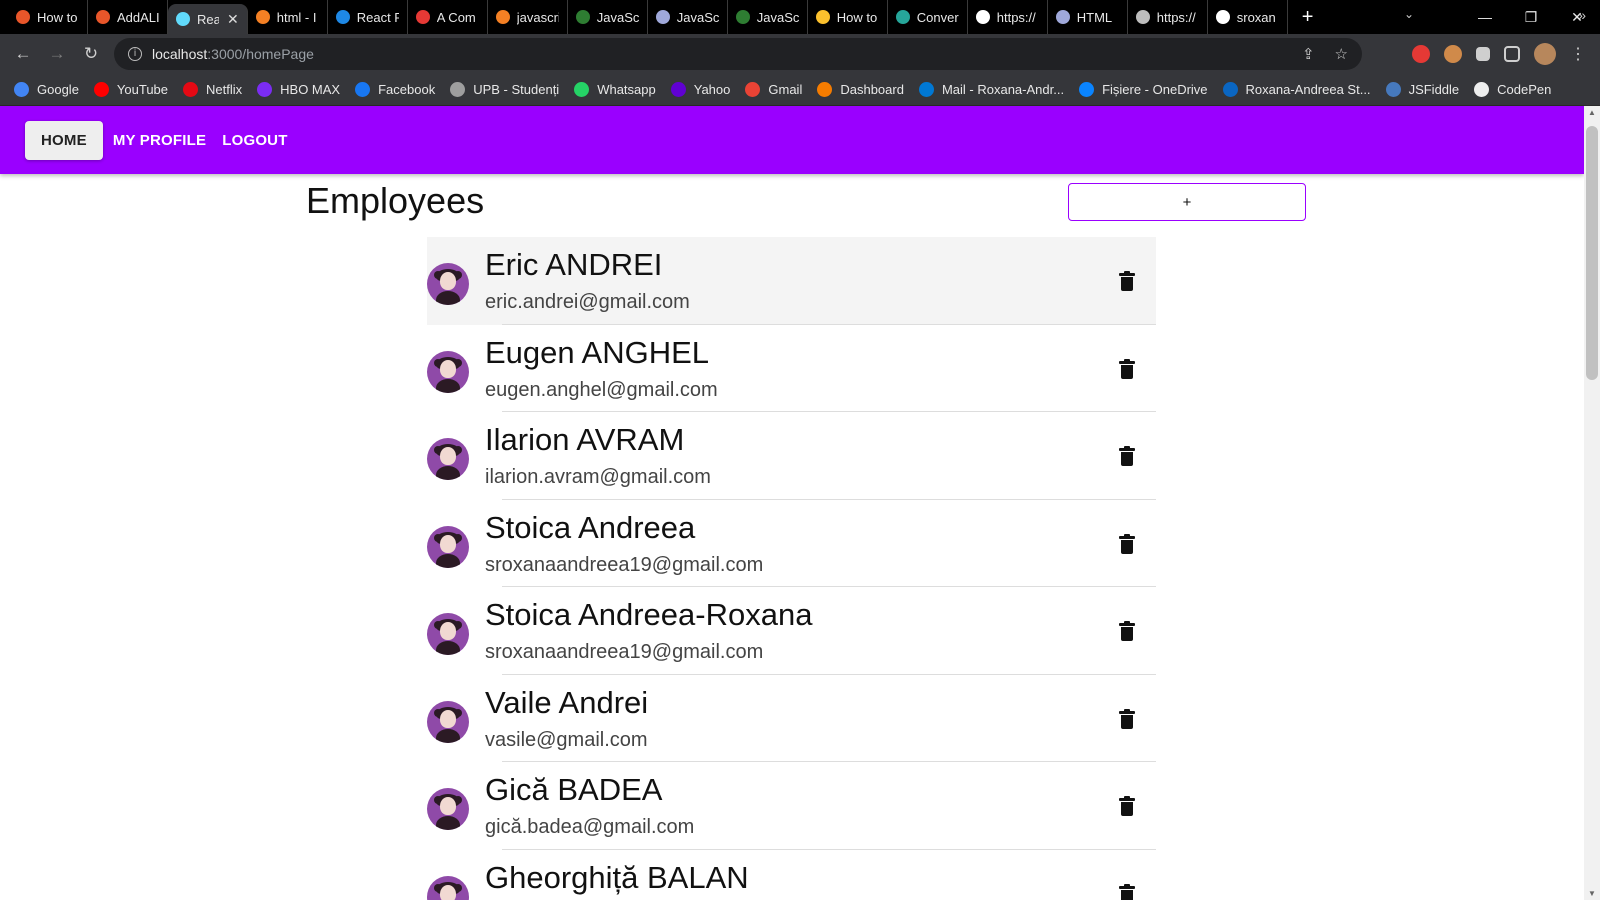  I want to click on new-tab-button: +, so click(1308, 17).